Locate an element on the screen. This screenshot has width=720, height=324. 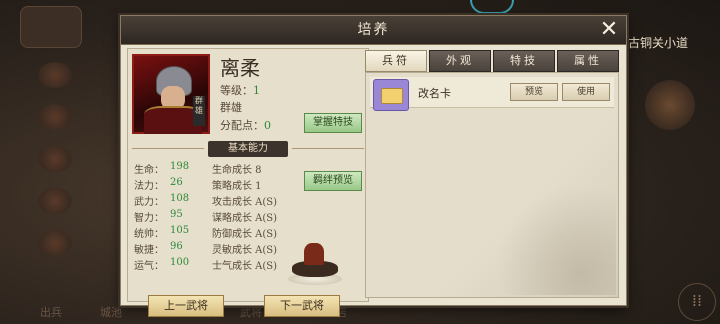
rename-card-icon is located at coordinates (391, 95).